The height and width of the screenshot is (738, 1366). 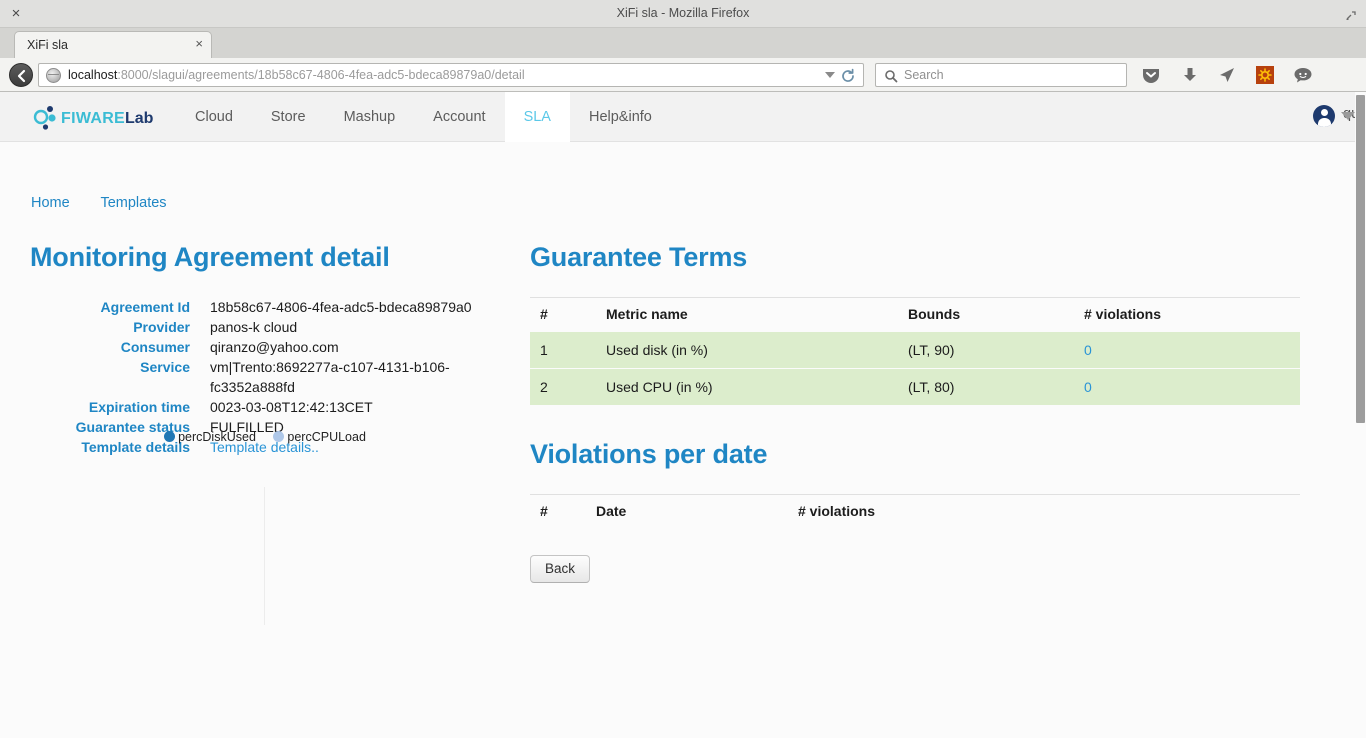 What do you see at coordinates (145, 307) in the screenshot?
I see `detail-label: Agreement Id` at bounding box center [145, 307].